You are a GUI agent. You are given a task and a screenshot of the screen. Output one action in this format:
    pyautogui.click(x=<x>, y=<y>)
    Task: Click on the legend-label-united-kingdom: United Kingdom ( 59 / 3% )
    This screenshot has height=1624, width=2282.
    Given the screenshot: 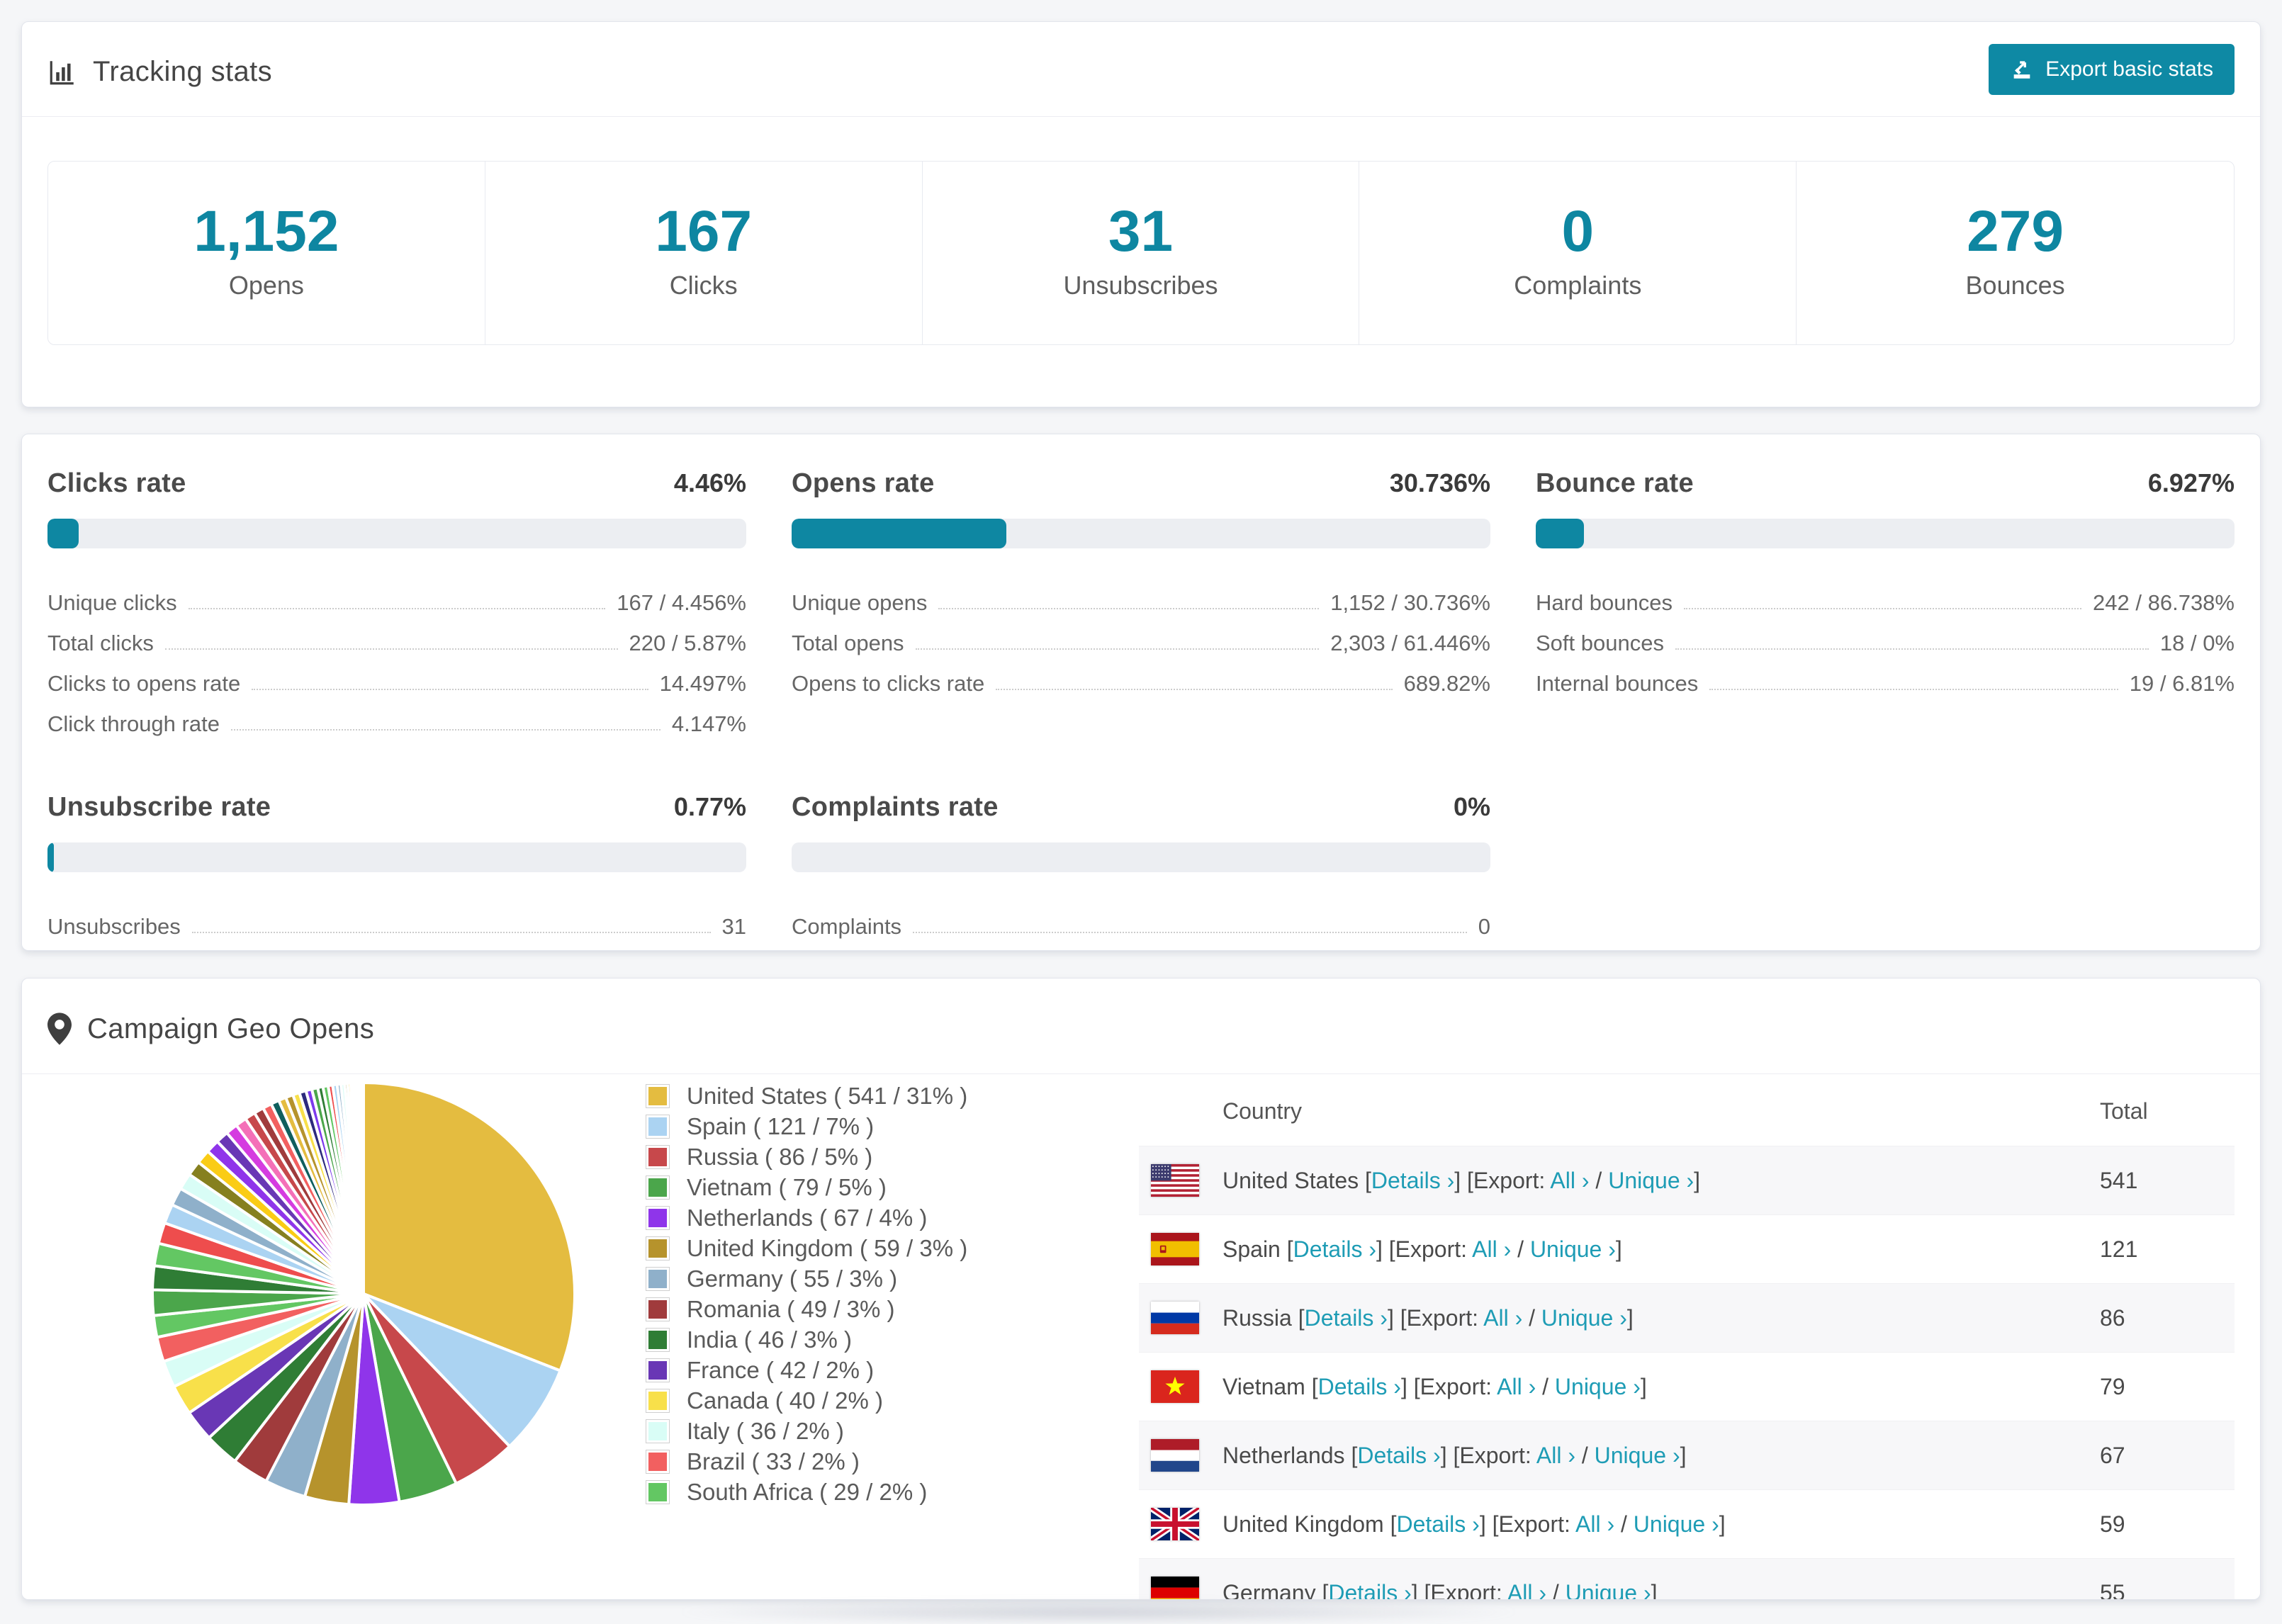 What is the action you would take?
    pyautogui.click(x=827, y=1248)
    